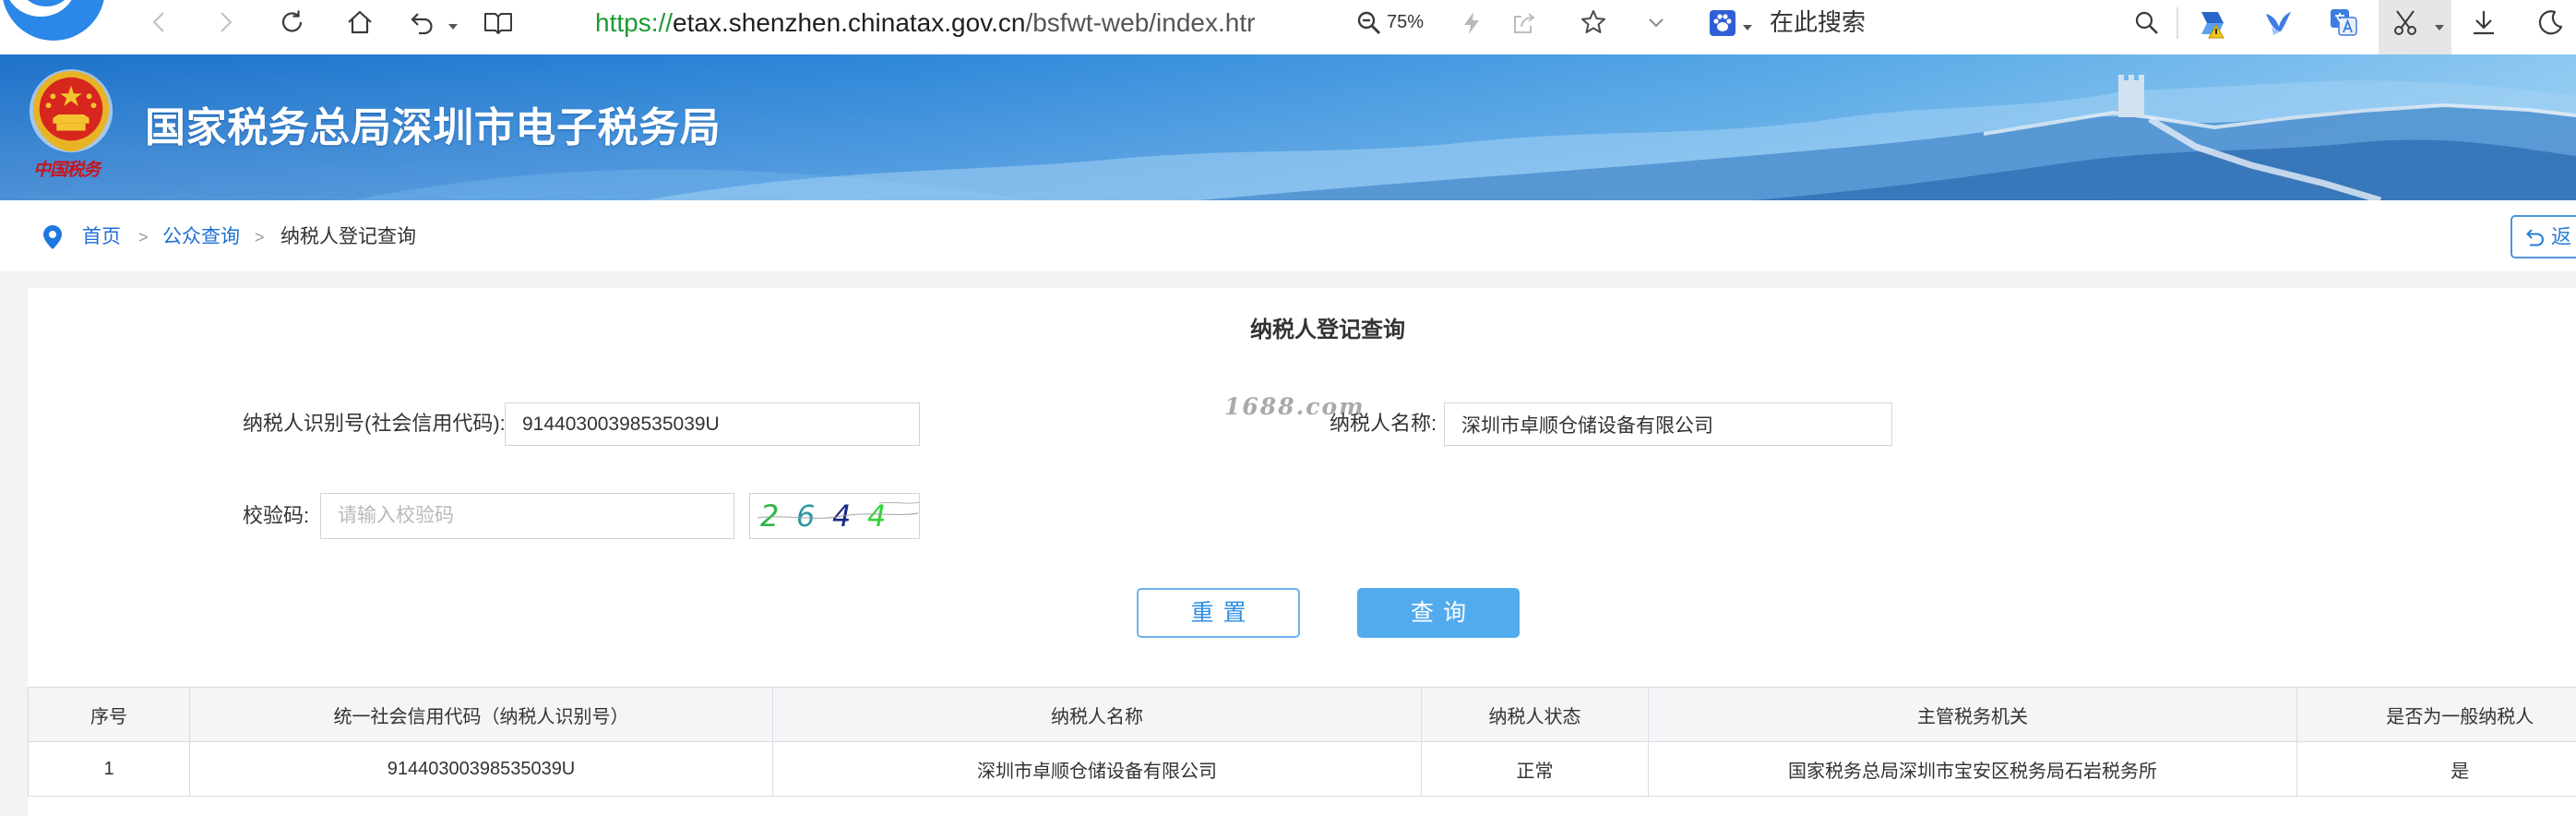 Image resolution: width=2576 pixels, height=816 pixels. What do you see at coordinates (838, 510) in the screenshot?
I see `captcha-noise-lines` at bounding box center [838, 510].